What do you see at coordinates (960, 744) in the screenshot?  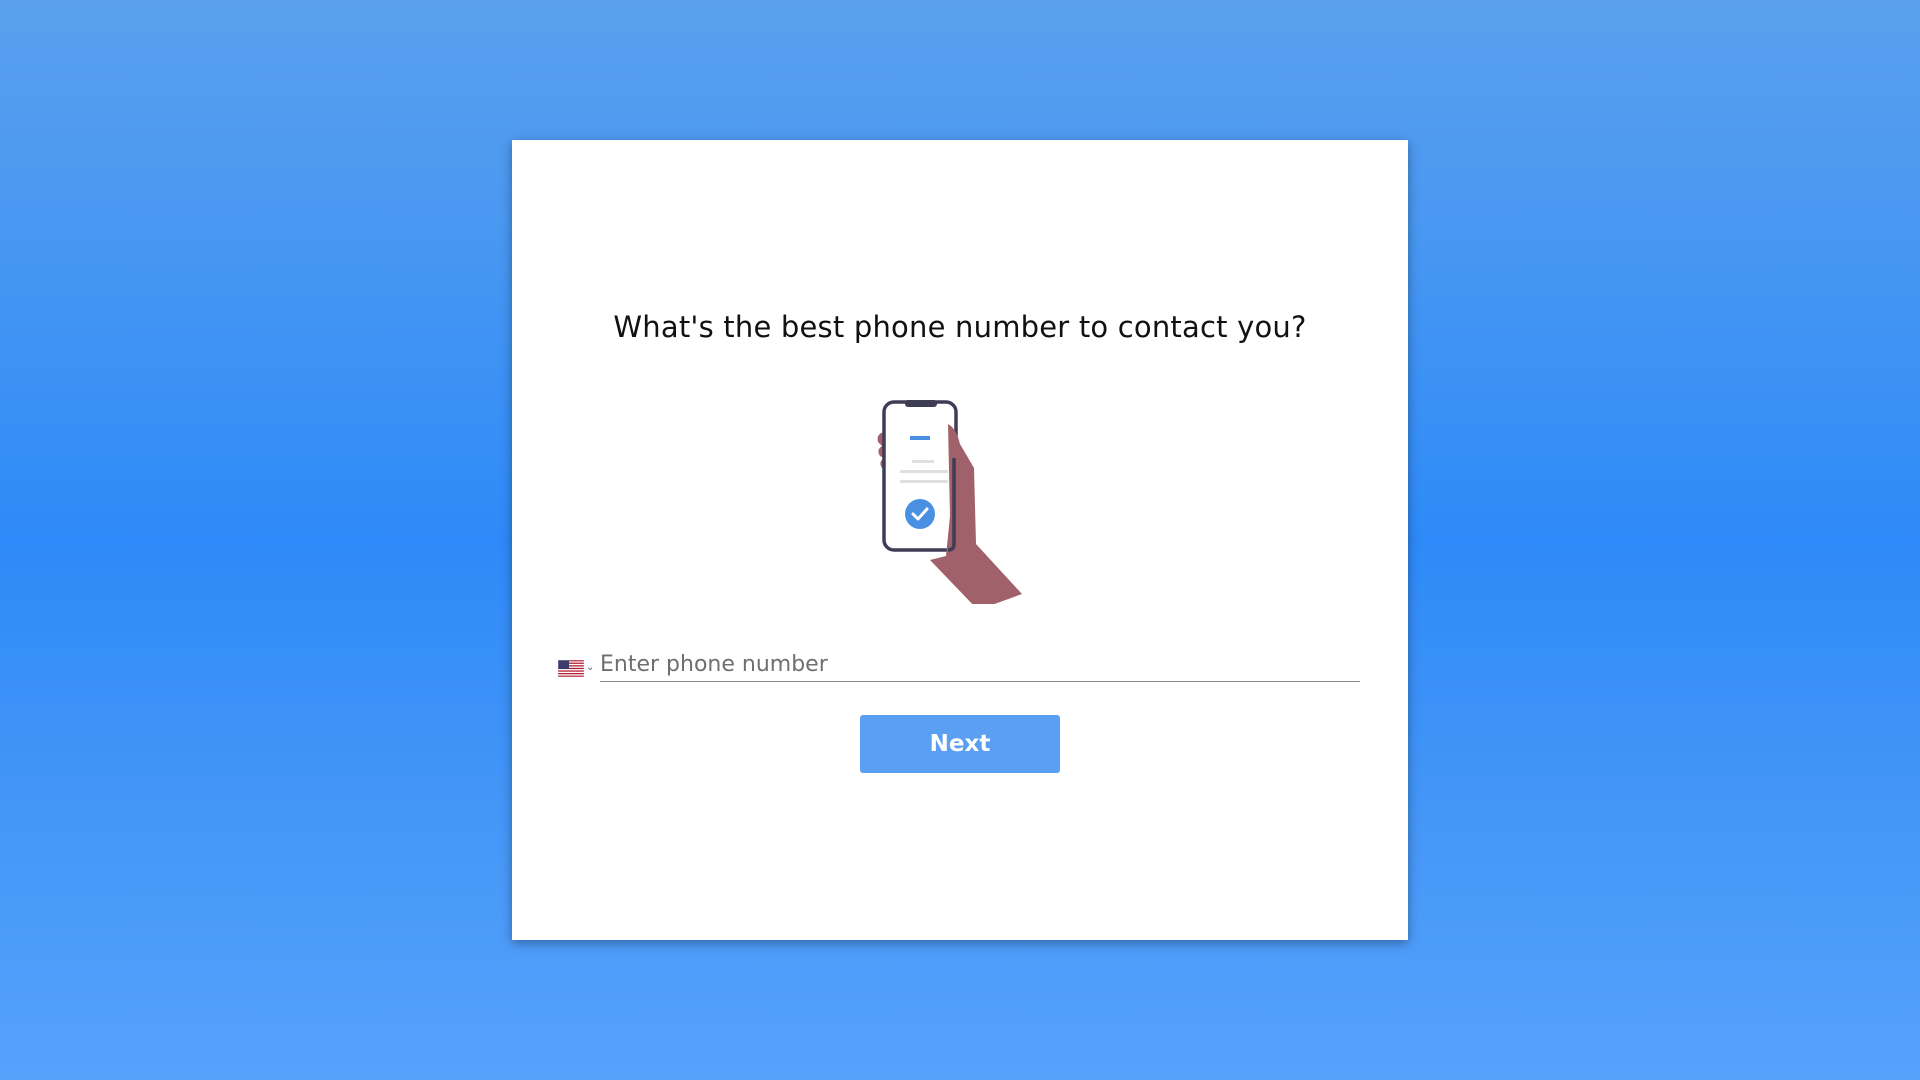 I see `next-button: Next` at bounding box center [960, 744].